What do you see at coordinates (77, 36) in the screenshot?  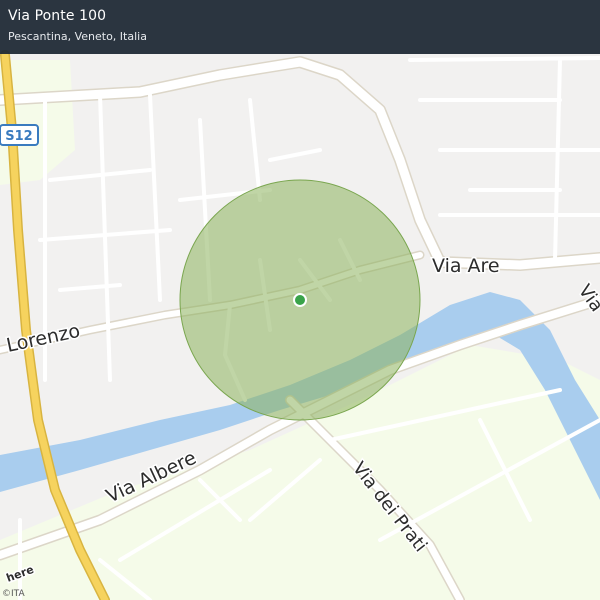 I see `location-subtitle: Pescantina, Veneto, Italia` at bounding box center [77, 36].